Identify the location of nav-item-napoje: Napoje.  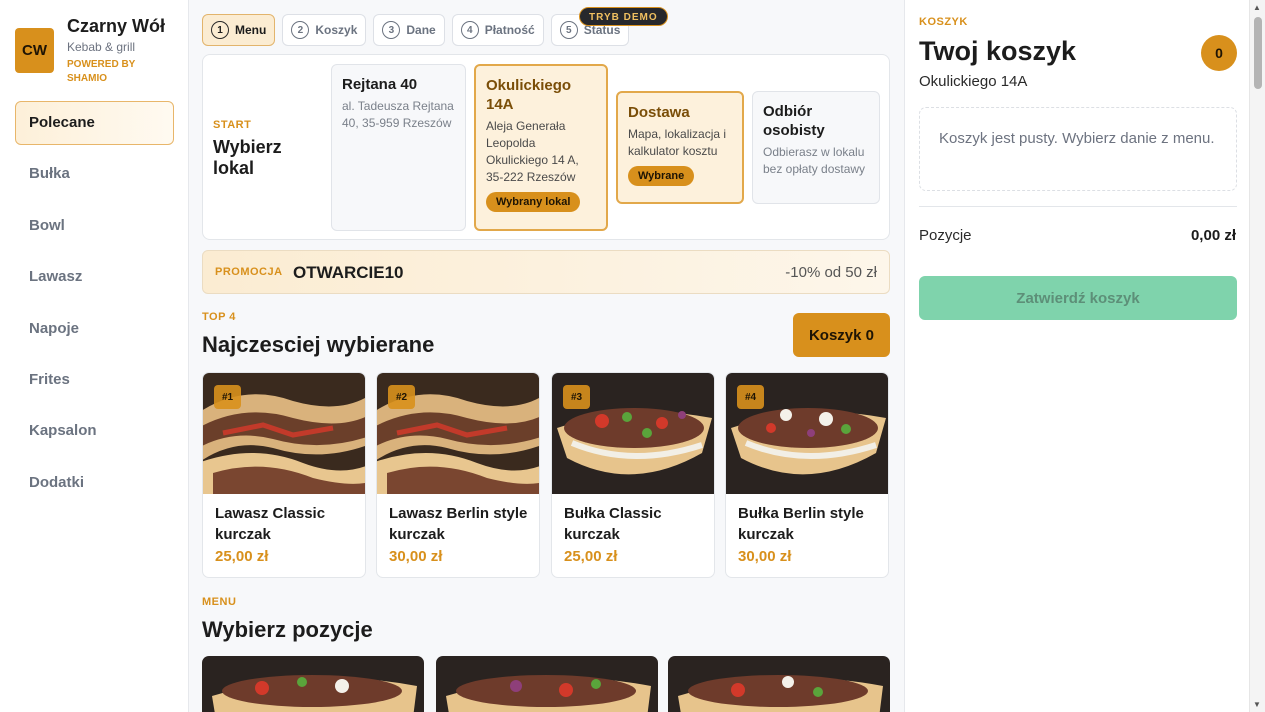
(94, 329).